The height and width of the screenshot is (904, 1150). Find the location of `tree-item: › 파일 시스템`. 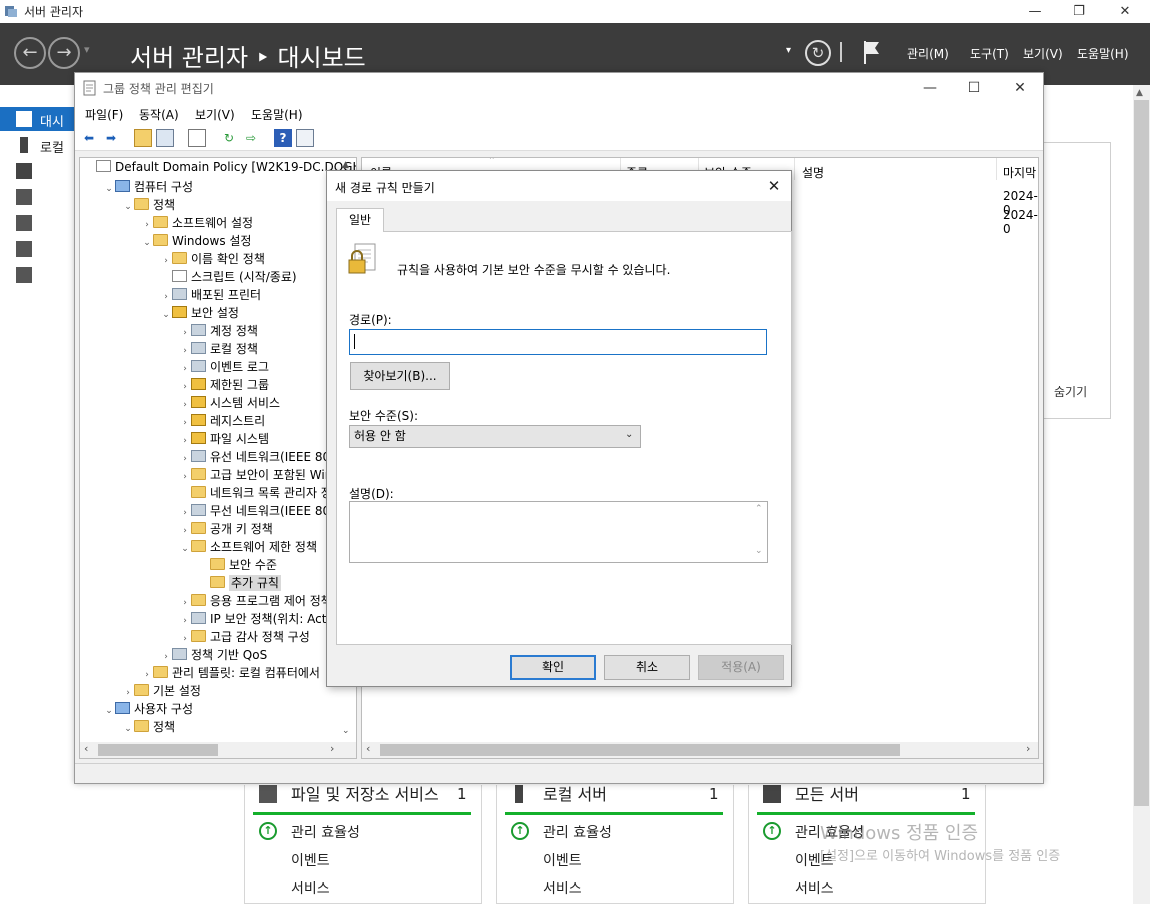

tree-item: › 파일 시스템 is located at coordinates (220, 439).